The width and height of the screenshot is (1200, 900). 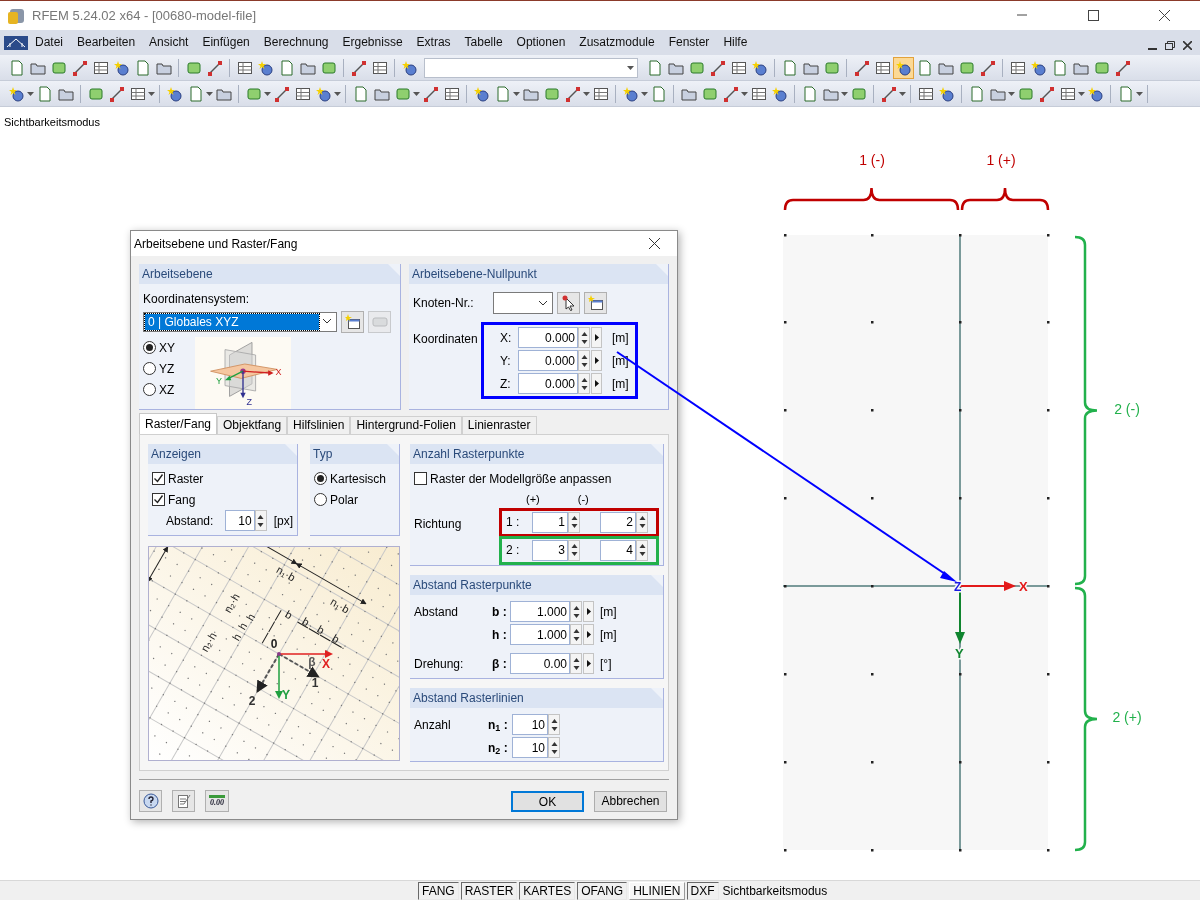 I want to click on pick-node-button, so click(x=568, y=303).